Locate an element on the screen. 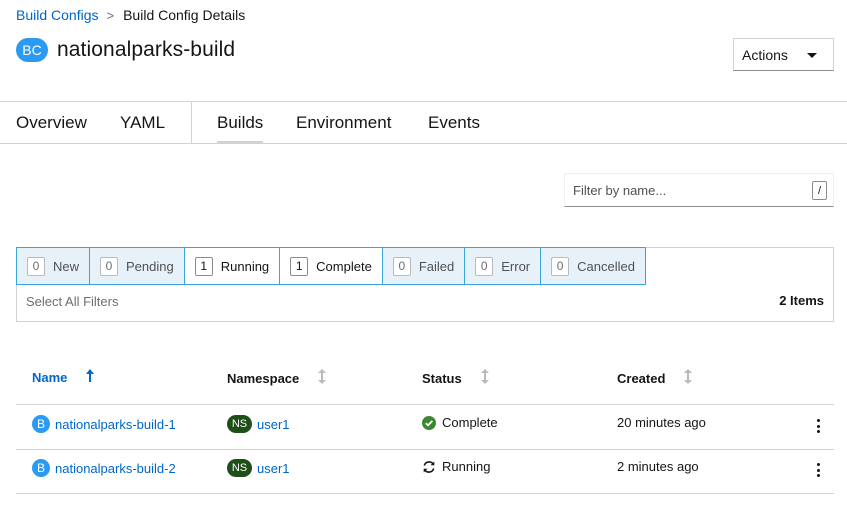  filter-new: 0 New is located at coordinates (54, 266).